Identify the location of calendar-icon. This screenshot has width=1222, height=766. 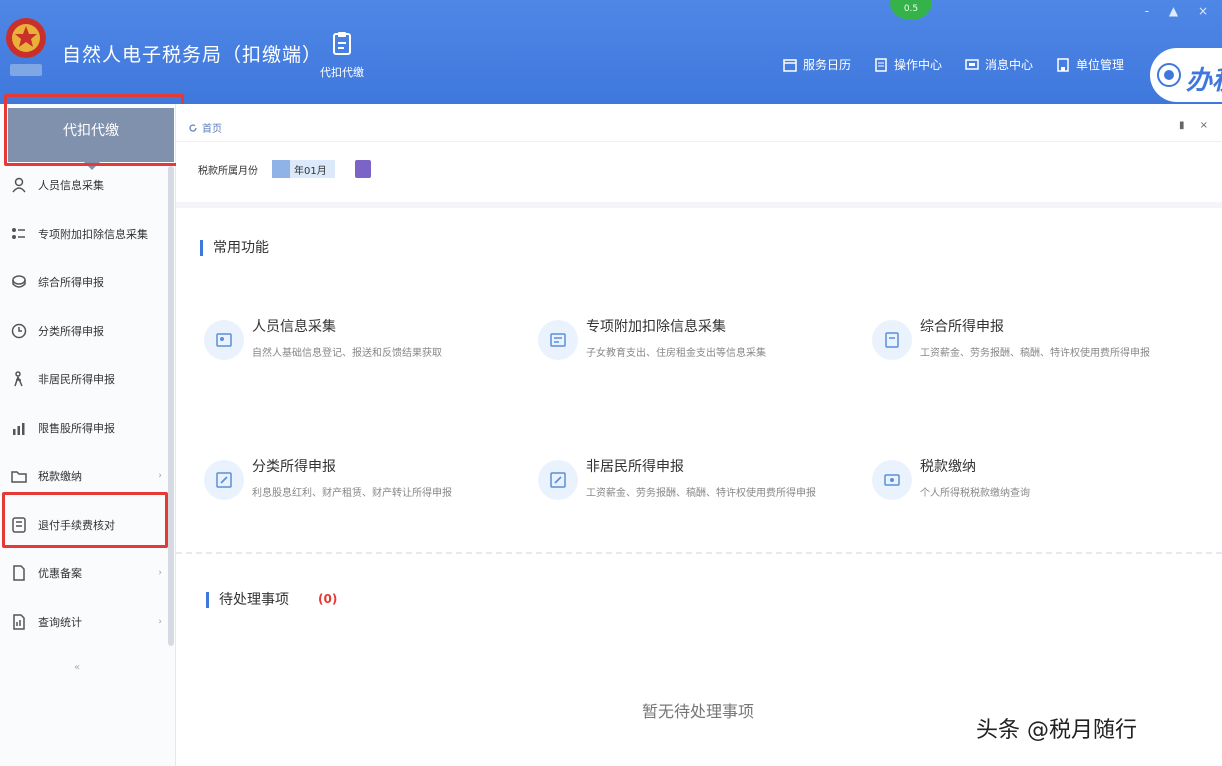
(790, 65).